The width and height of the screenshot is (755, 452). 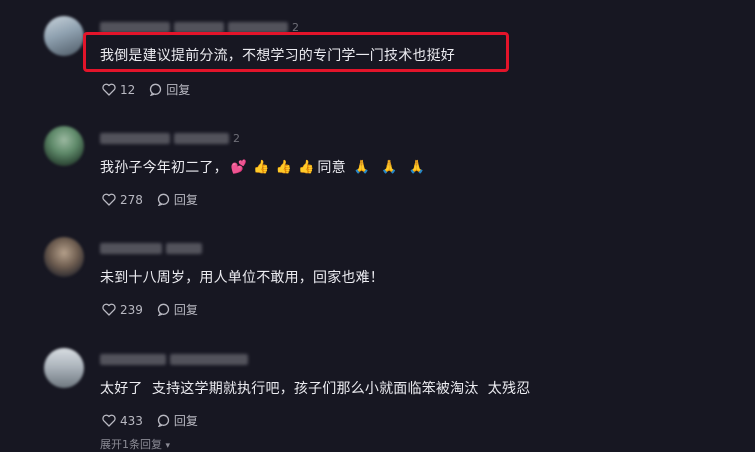 I want to click on like-button: 433, so click(x=122, y=421).